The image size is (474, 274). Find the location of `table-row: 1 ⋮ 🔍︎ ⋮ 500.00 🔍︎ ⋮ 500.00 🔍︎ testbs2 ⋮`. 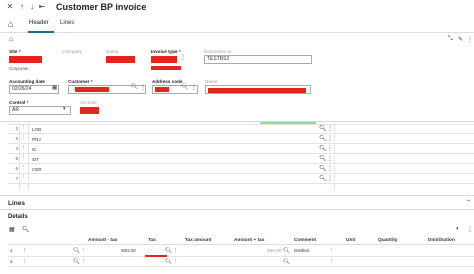

table-row: 1 ⋮ 🔍︎ ⋮ 500.00 🔍︎ ⋮ 500.00 🔍︎ testbs2 ⋮ is located at coordinates (241, 252).